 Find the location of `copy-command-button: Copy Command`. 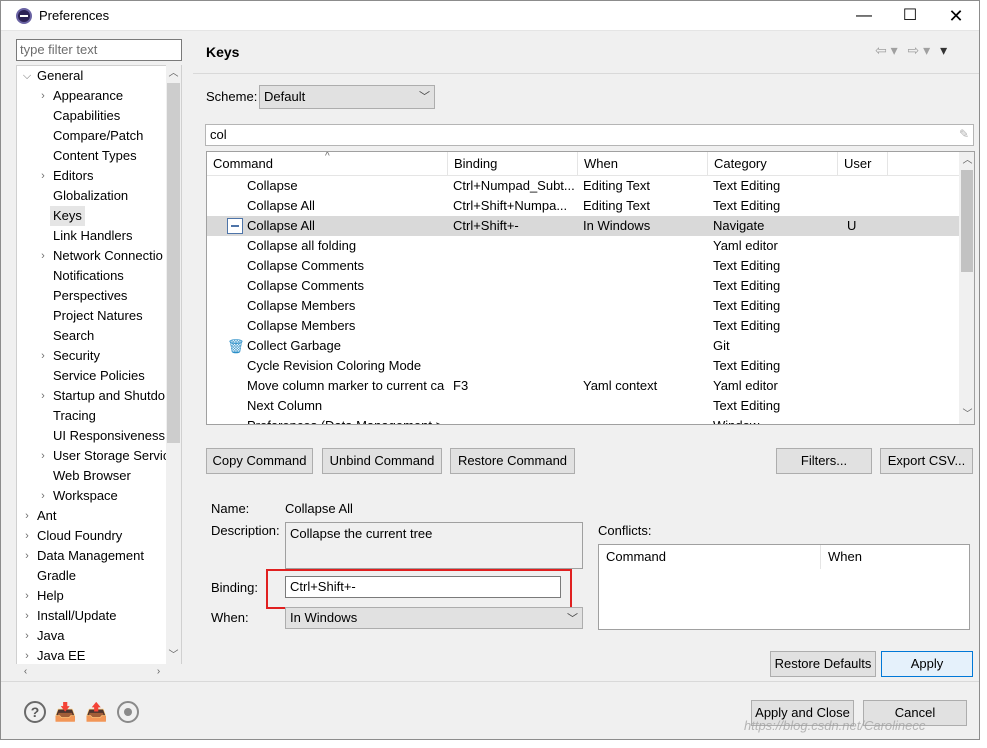

copy-command-button: Copy Command is located at coordinates (259, 461).